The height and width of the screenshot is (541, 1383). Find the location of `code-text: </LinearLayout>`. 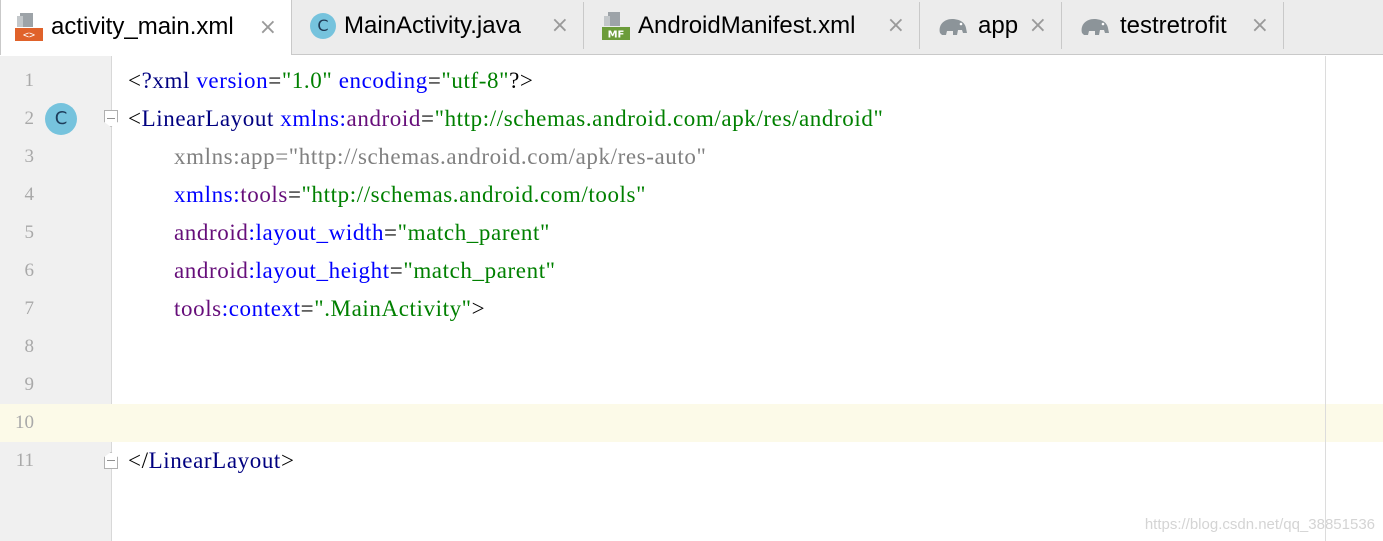

code-text: </LinearLayout> is located at coordinates (211, 461).